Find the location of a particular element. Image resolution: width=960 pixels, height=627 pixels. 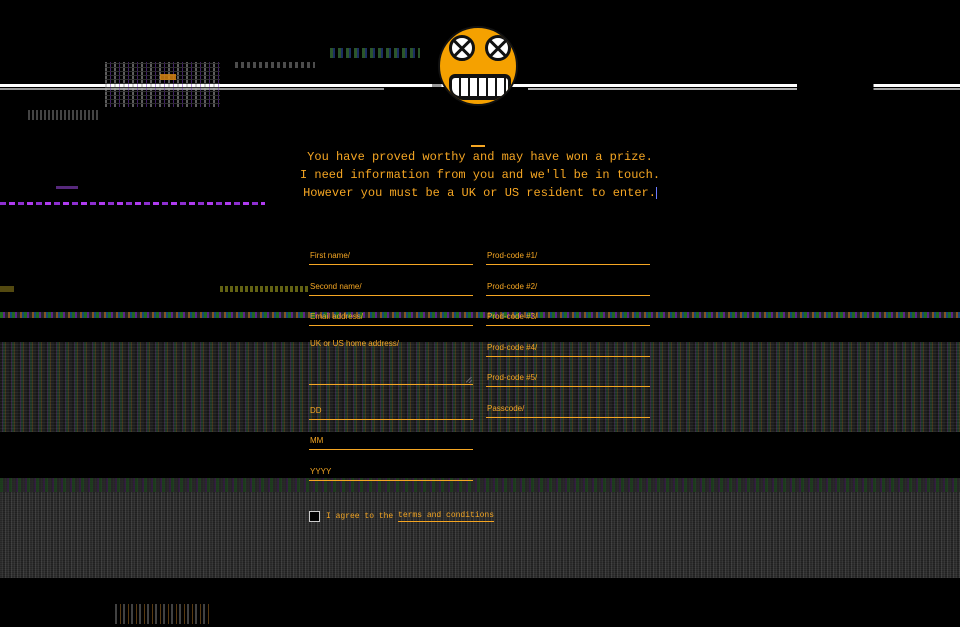

first-name-placeholder: First name/ is located at coordinates (330, 255).